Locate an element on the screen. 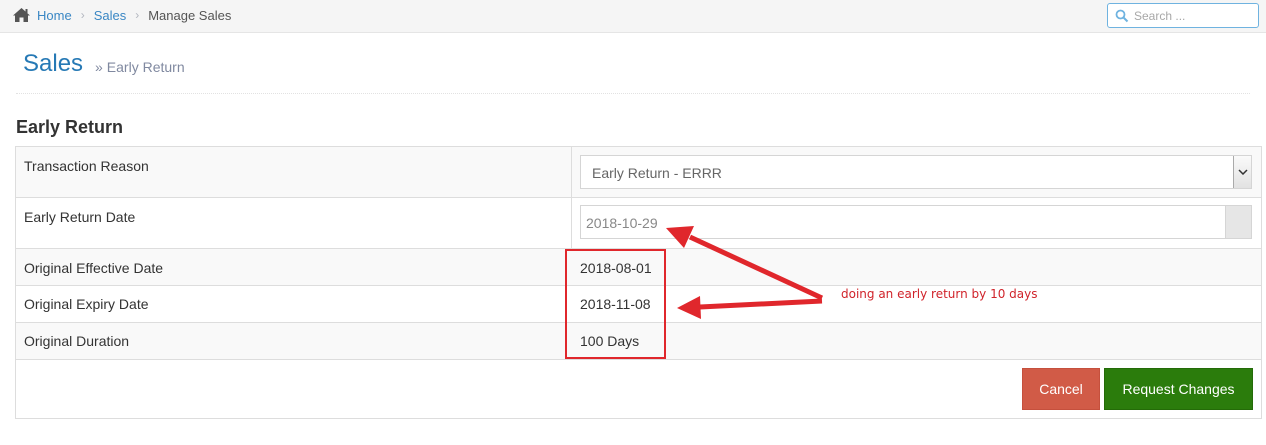  annotation-arrow-to-return-date is located at coordinates (745, 263).